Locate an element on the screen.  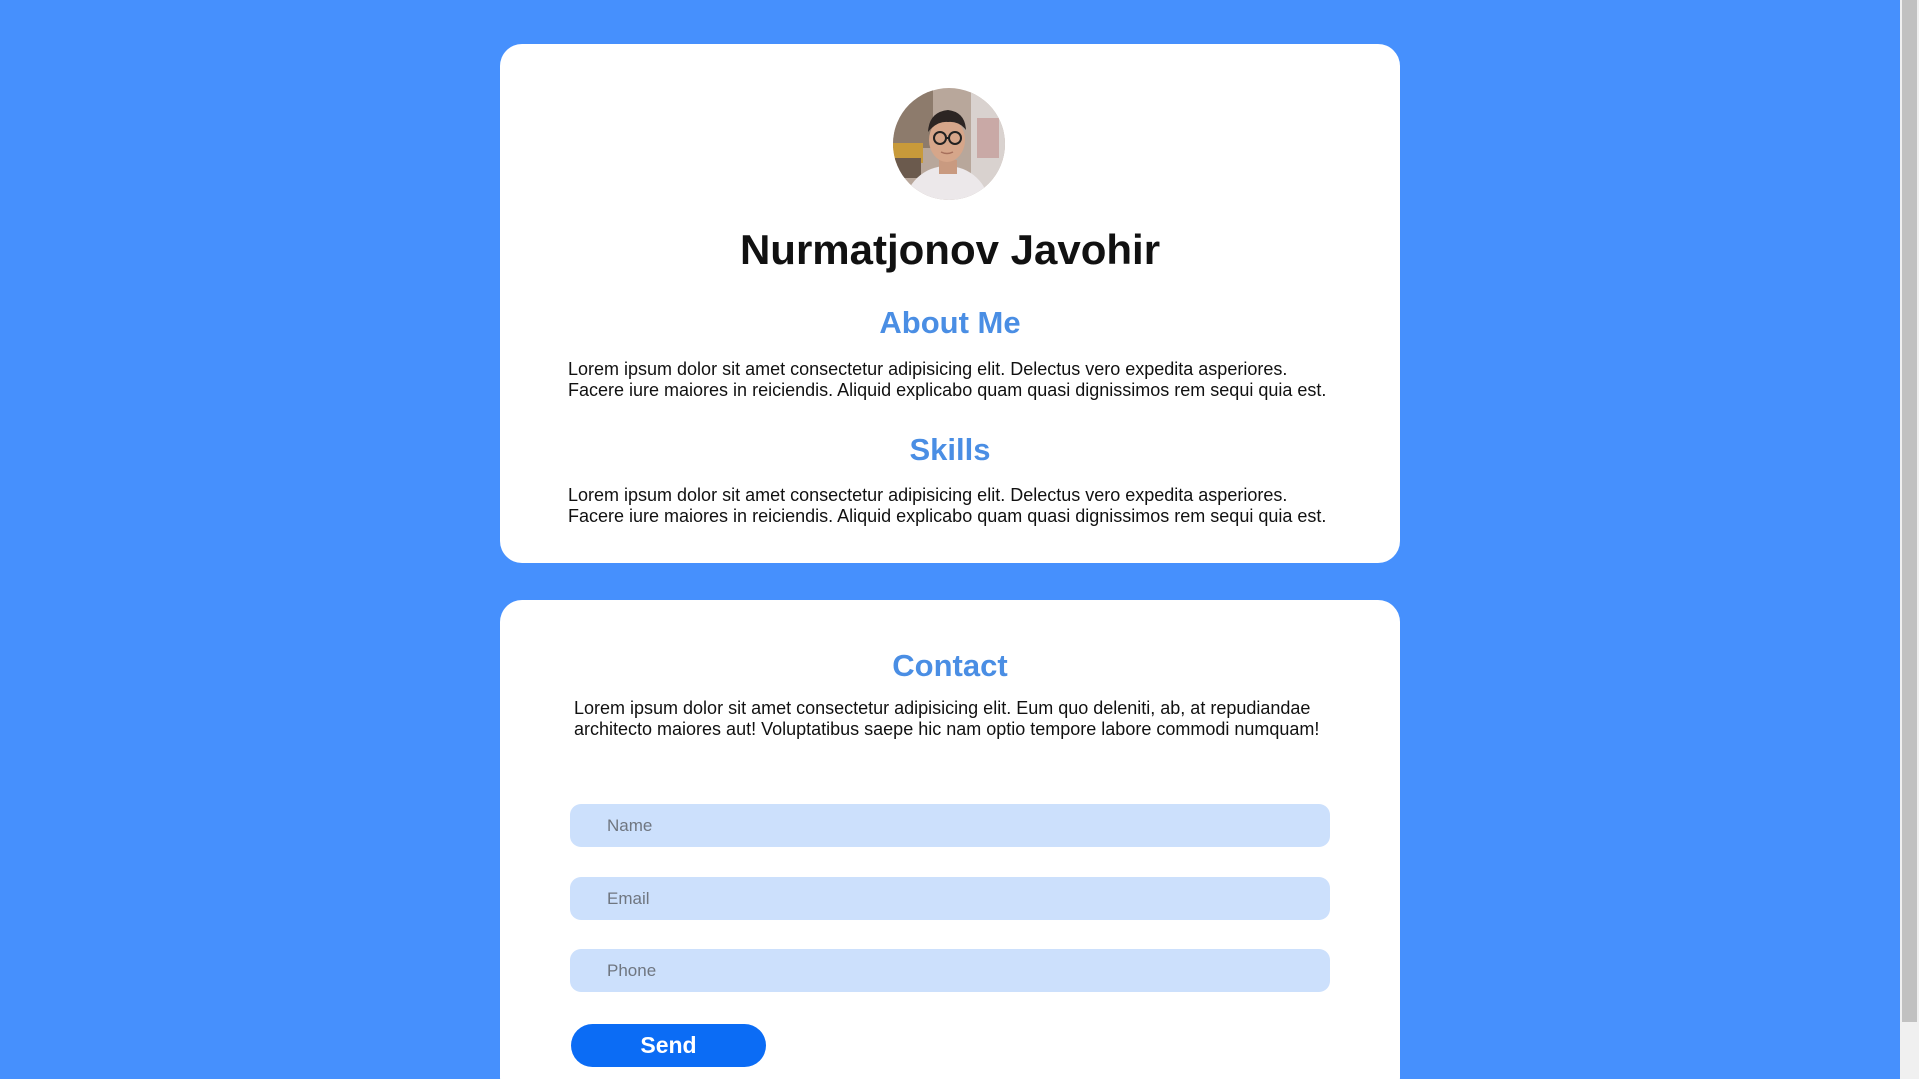
profile-name: Nurmatjonov Javohir is located at coordinates (950, 249).